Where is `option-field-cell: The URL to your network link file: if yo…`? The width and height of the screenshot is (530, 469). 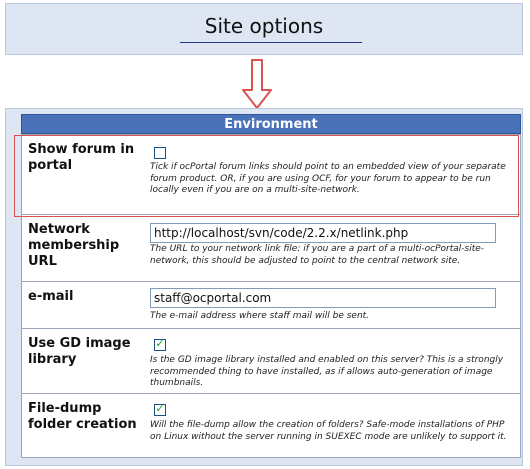
option-field-cell: The URL to your network link file: if yo… is located at coordinates (333, 248).